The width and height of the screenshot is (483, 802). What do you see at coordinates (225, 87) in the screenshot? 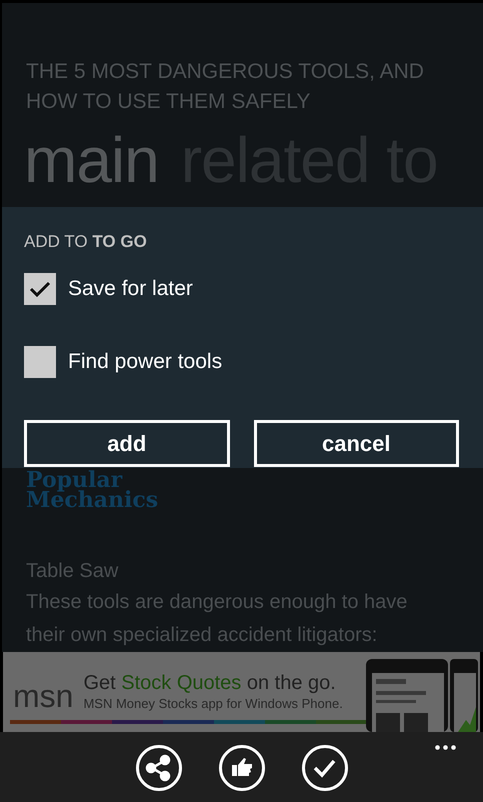
I see `article-title: THE 5 MOST DANGEROUS TOOLS, AND HOW TO USE THEM SAFELY` at bounding box center [225, 87].